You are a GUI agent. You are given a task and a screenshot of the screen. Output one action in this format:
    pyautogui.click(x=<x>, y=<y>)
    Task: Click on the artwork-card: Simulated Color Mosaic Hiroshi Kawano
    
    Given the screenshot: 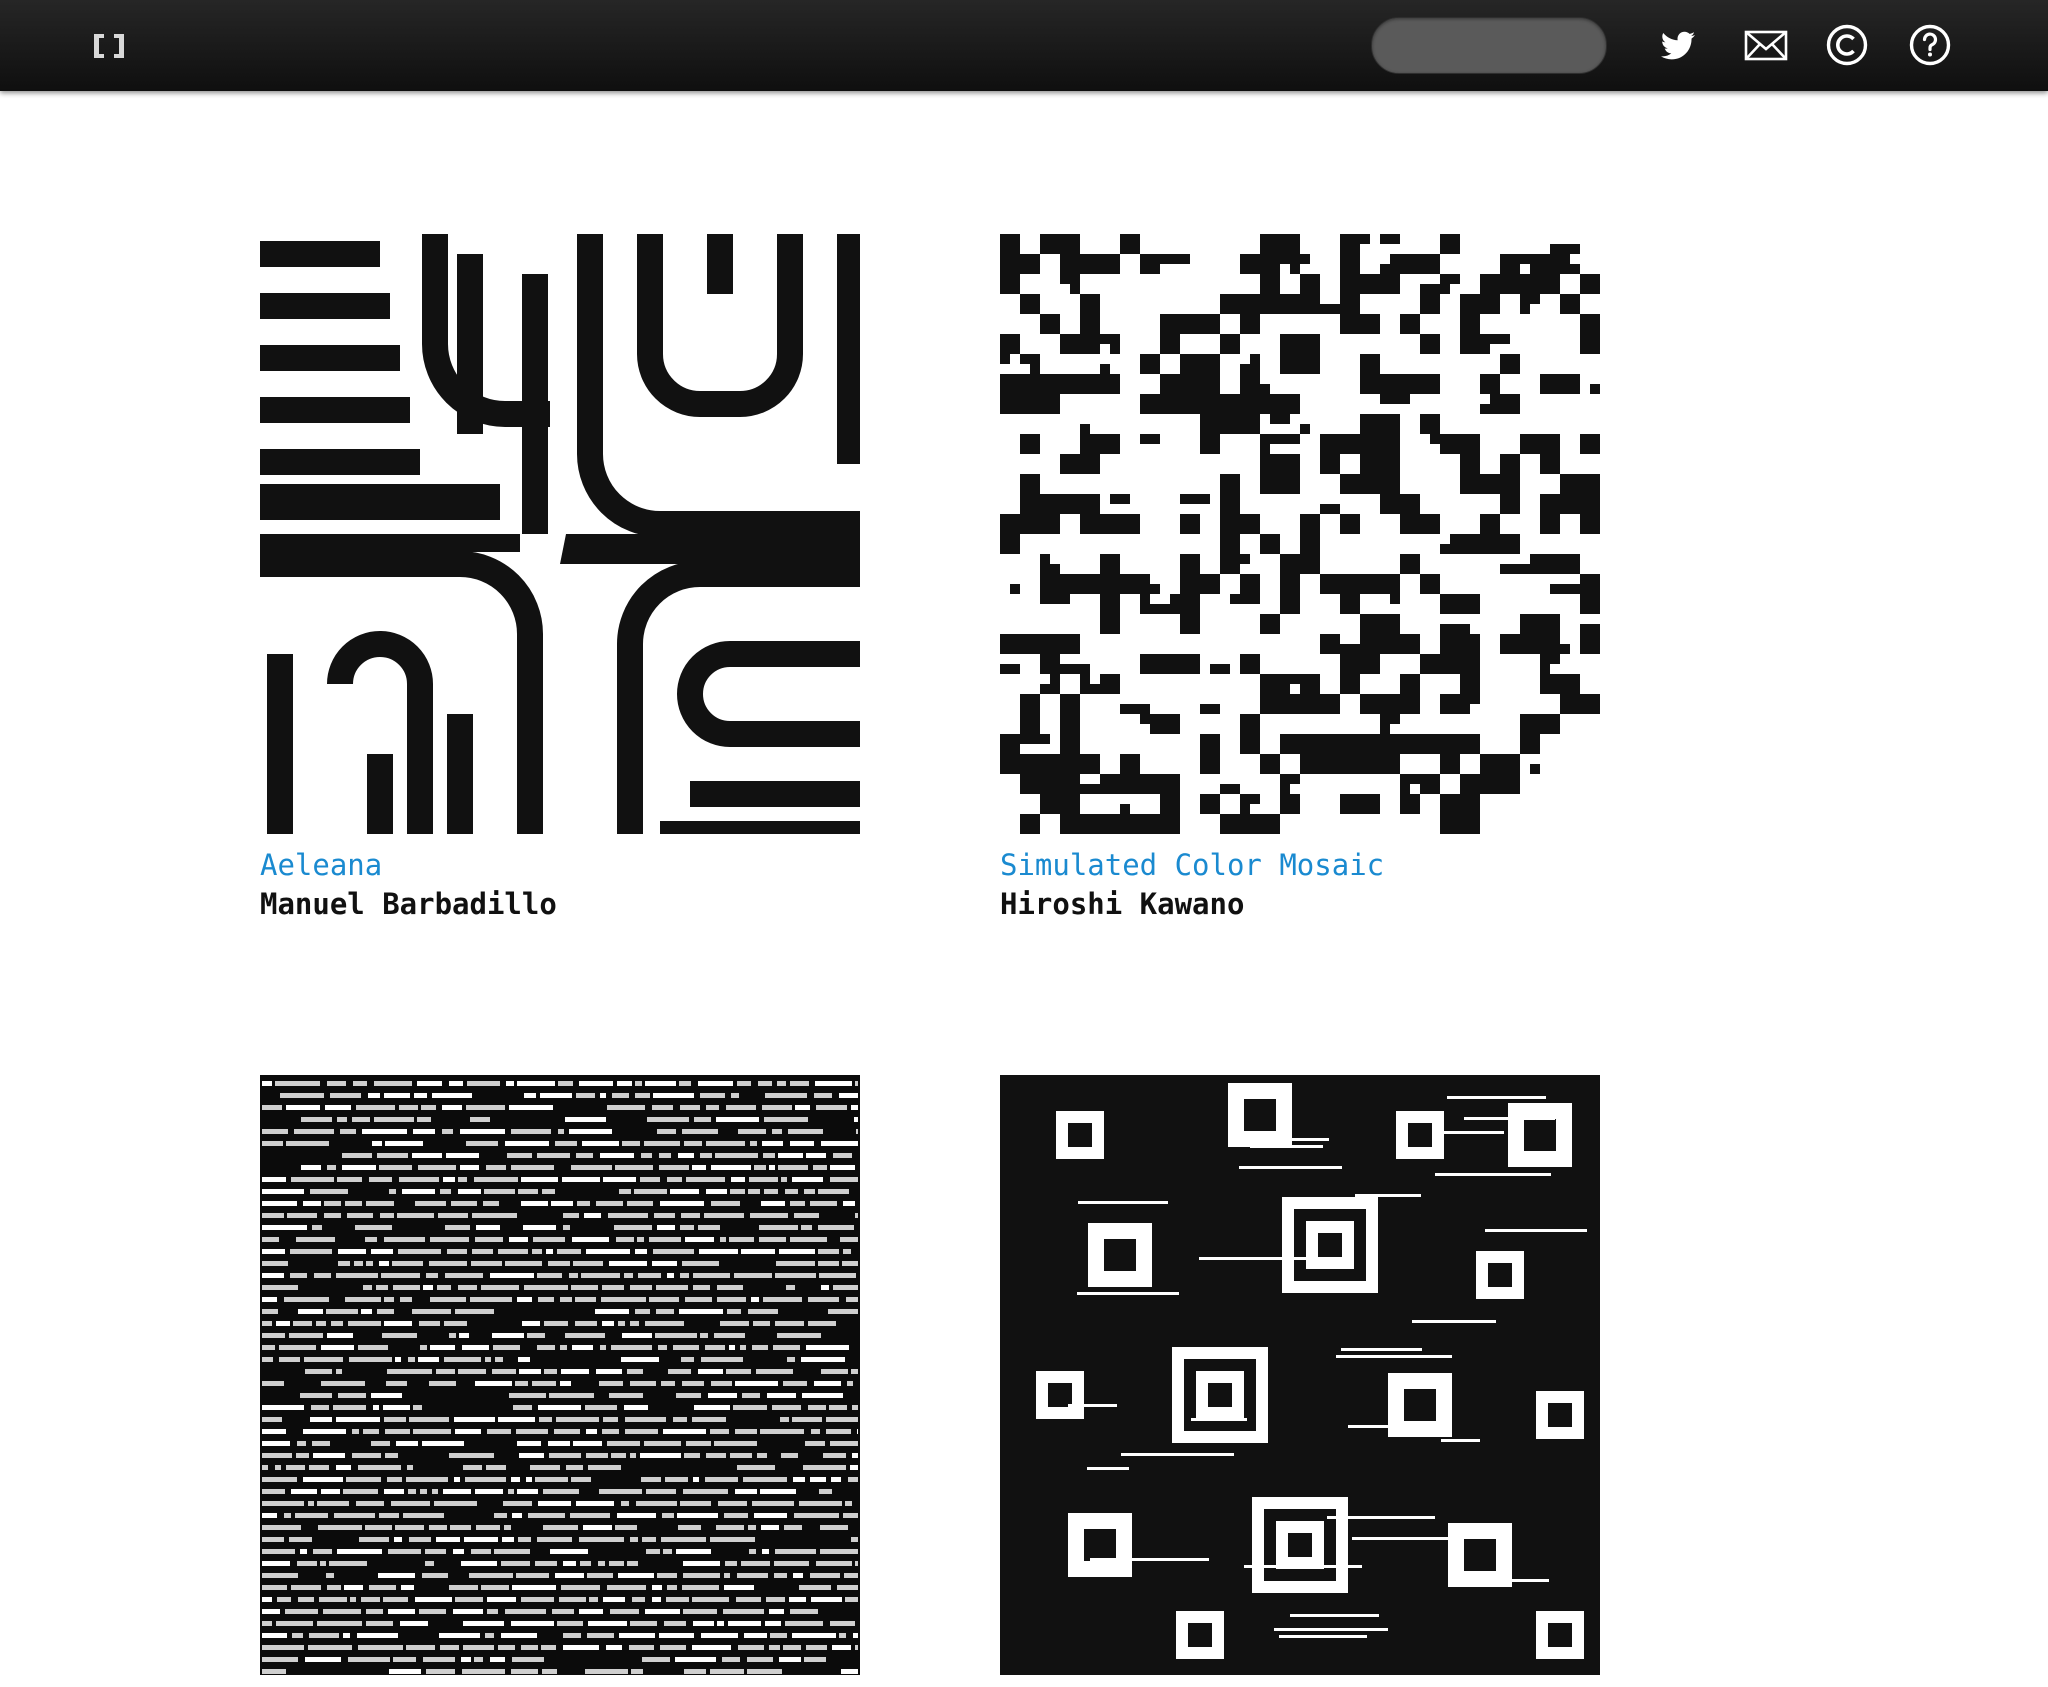 What is the action you would take?
    pyautogui.click(x=1300, y=579)
    